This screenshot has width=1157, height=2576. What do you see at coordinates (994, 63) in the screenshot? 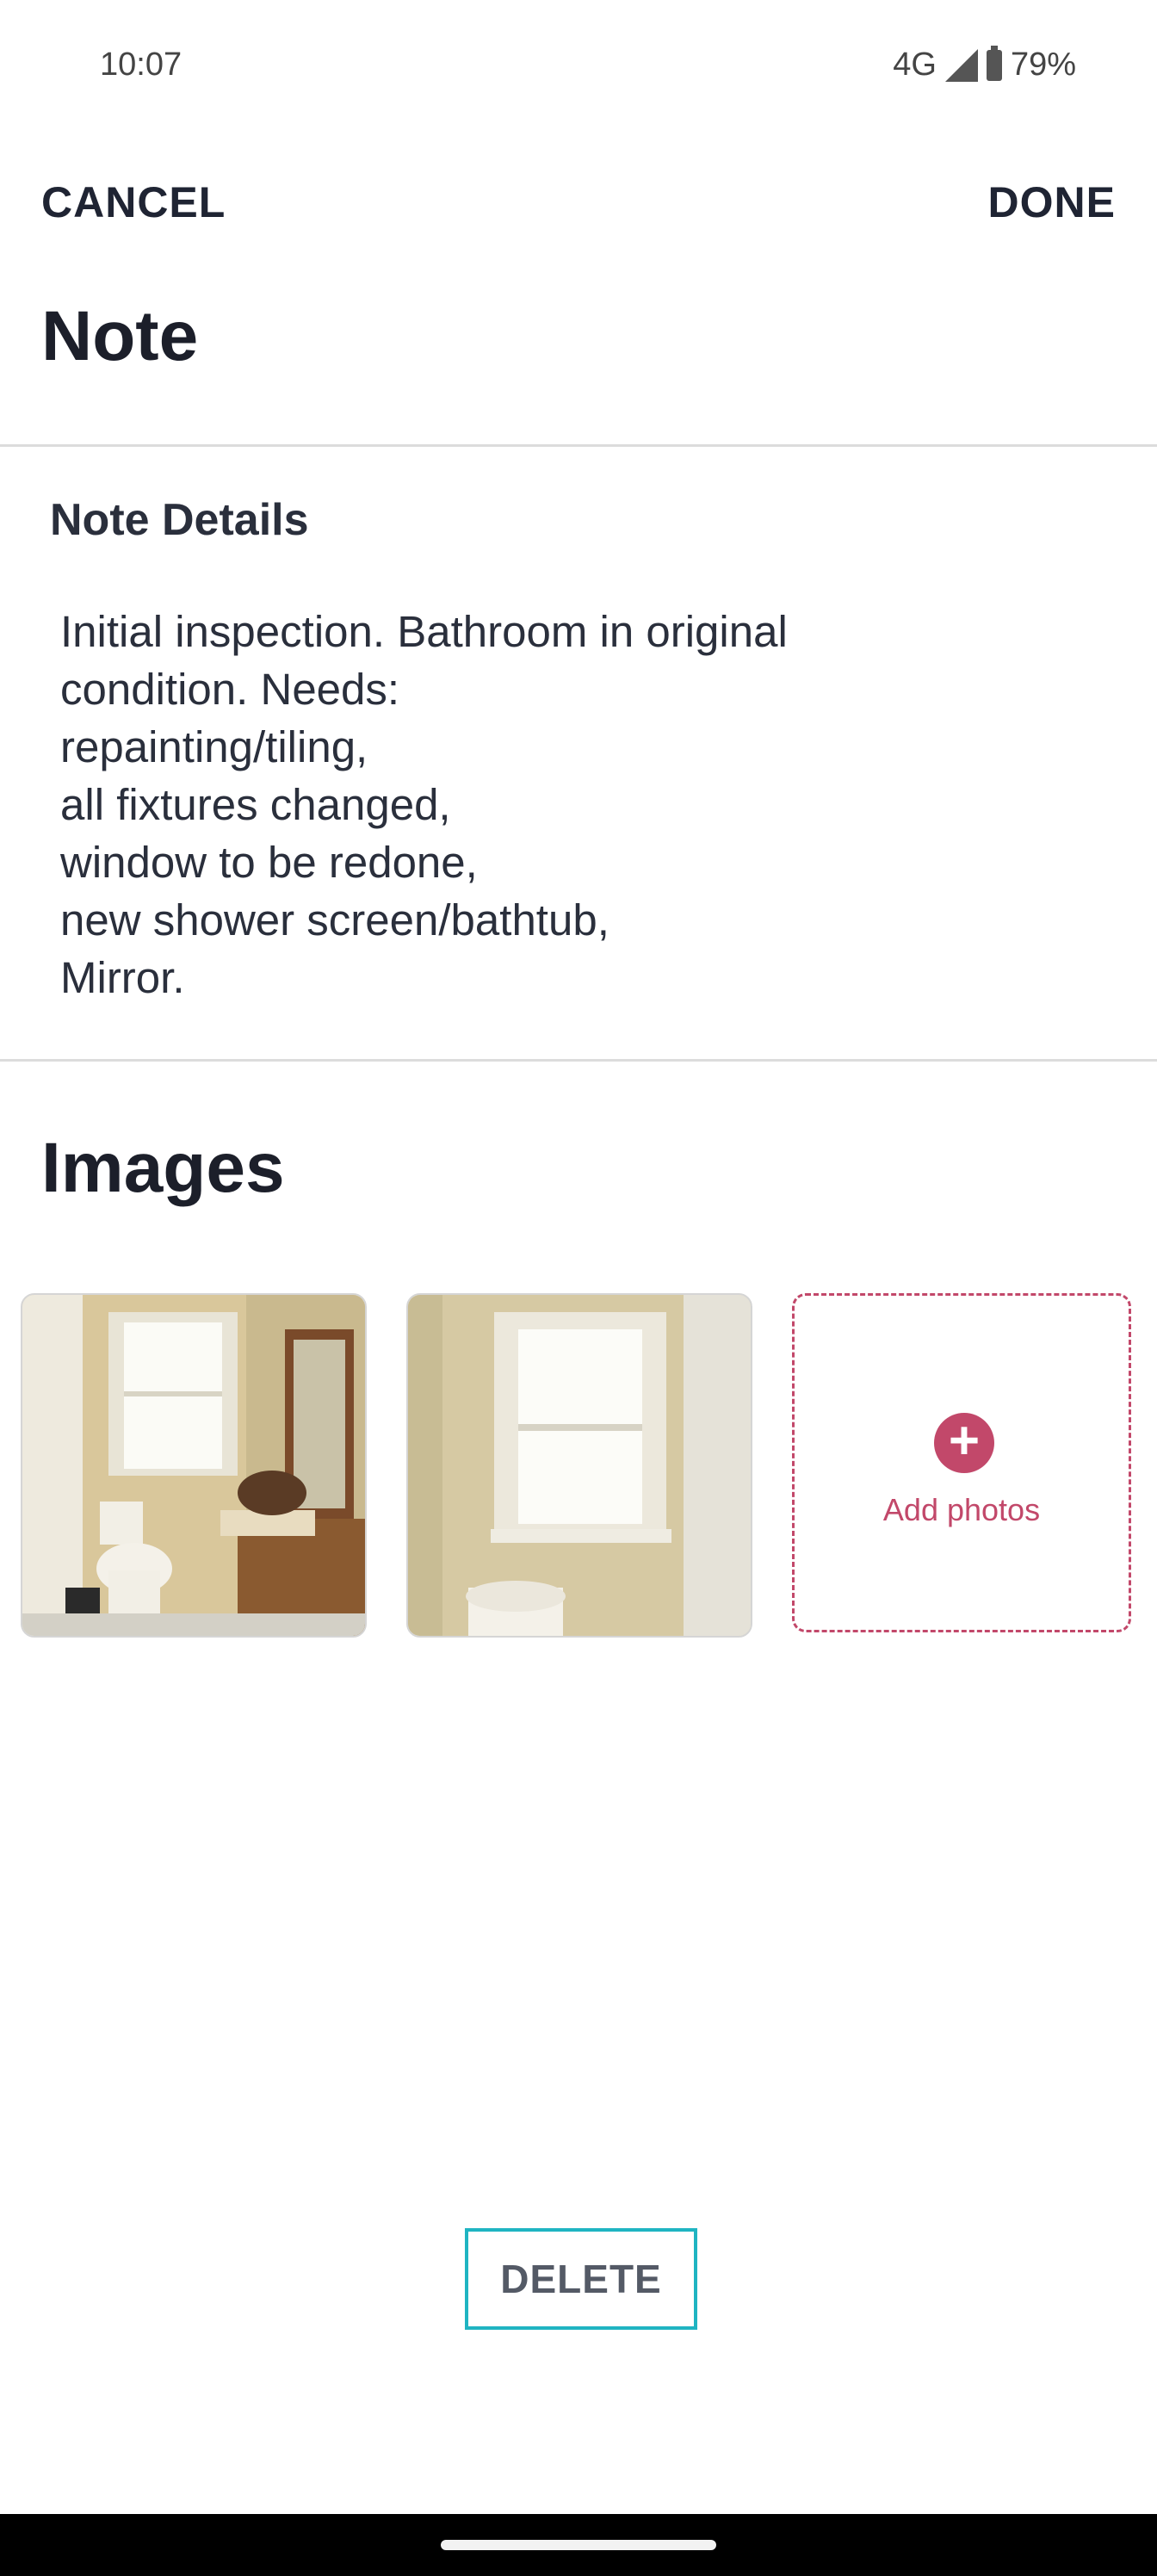
I see `battery-icon` at bounding box center [994, 63].